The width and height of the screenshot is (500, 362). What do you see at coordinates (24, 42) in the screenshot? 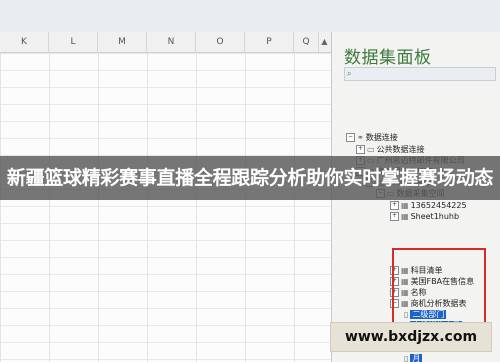
I see `column-header-k: K` at bounding box center [24, 42].